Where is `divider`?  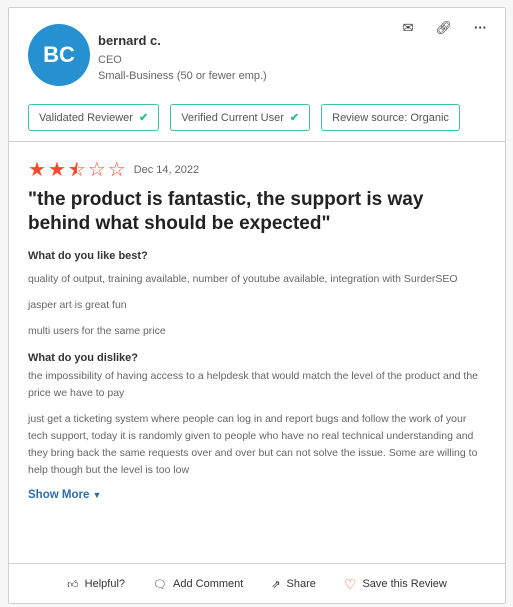 divider is located at coordinates (257, 141).